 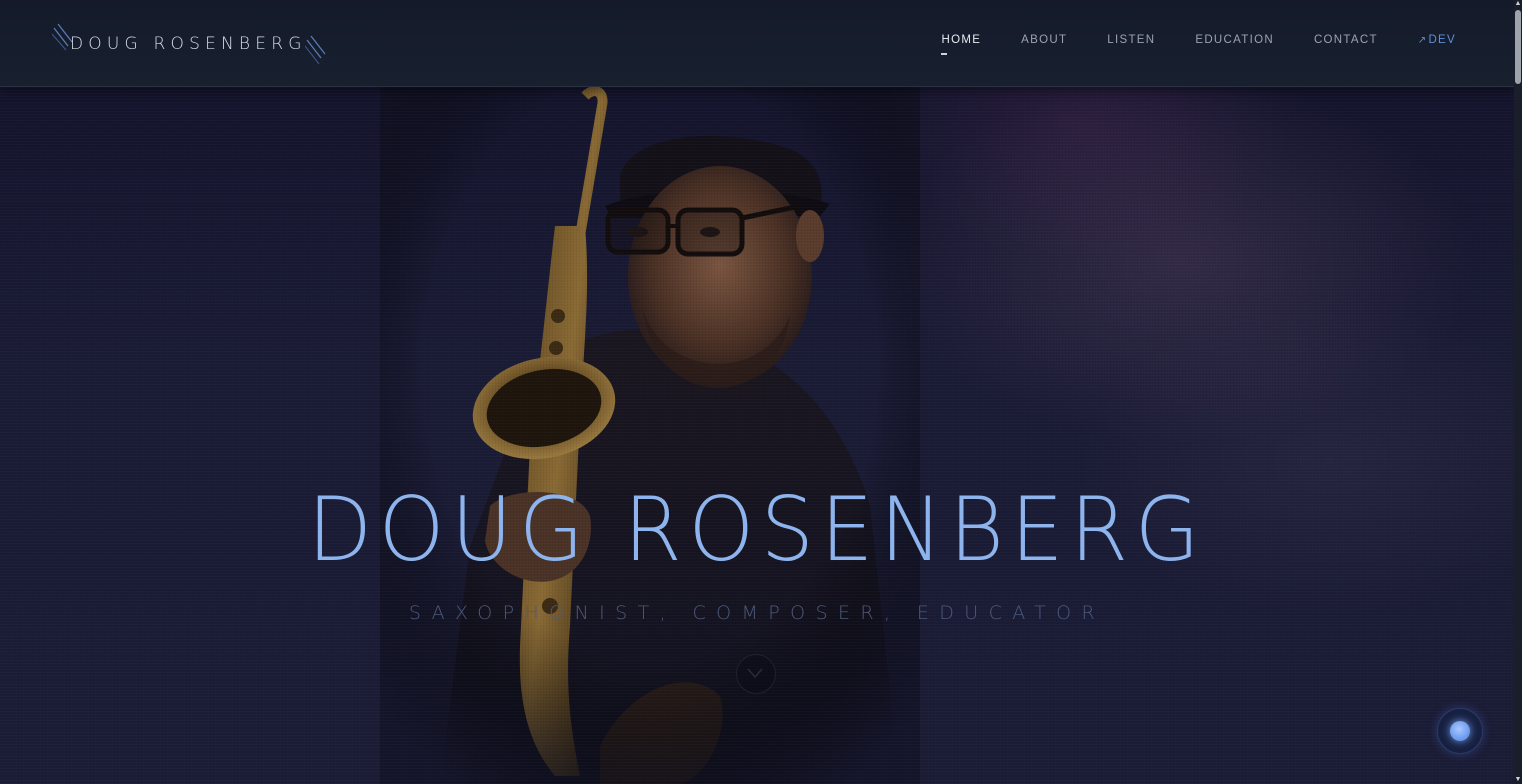 What do you see at coordinates (1178, 44) in the screenshot?
I see `main-nav: HOME ABOUT LISTEN EDUCATION CONTACT ↗DEV` at bounding box center [1178, 44].